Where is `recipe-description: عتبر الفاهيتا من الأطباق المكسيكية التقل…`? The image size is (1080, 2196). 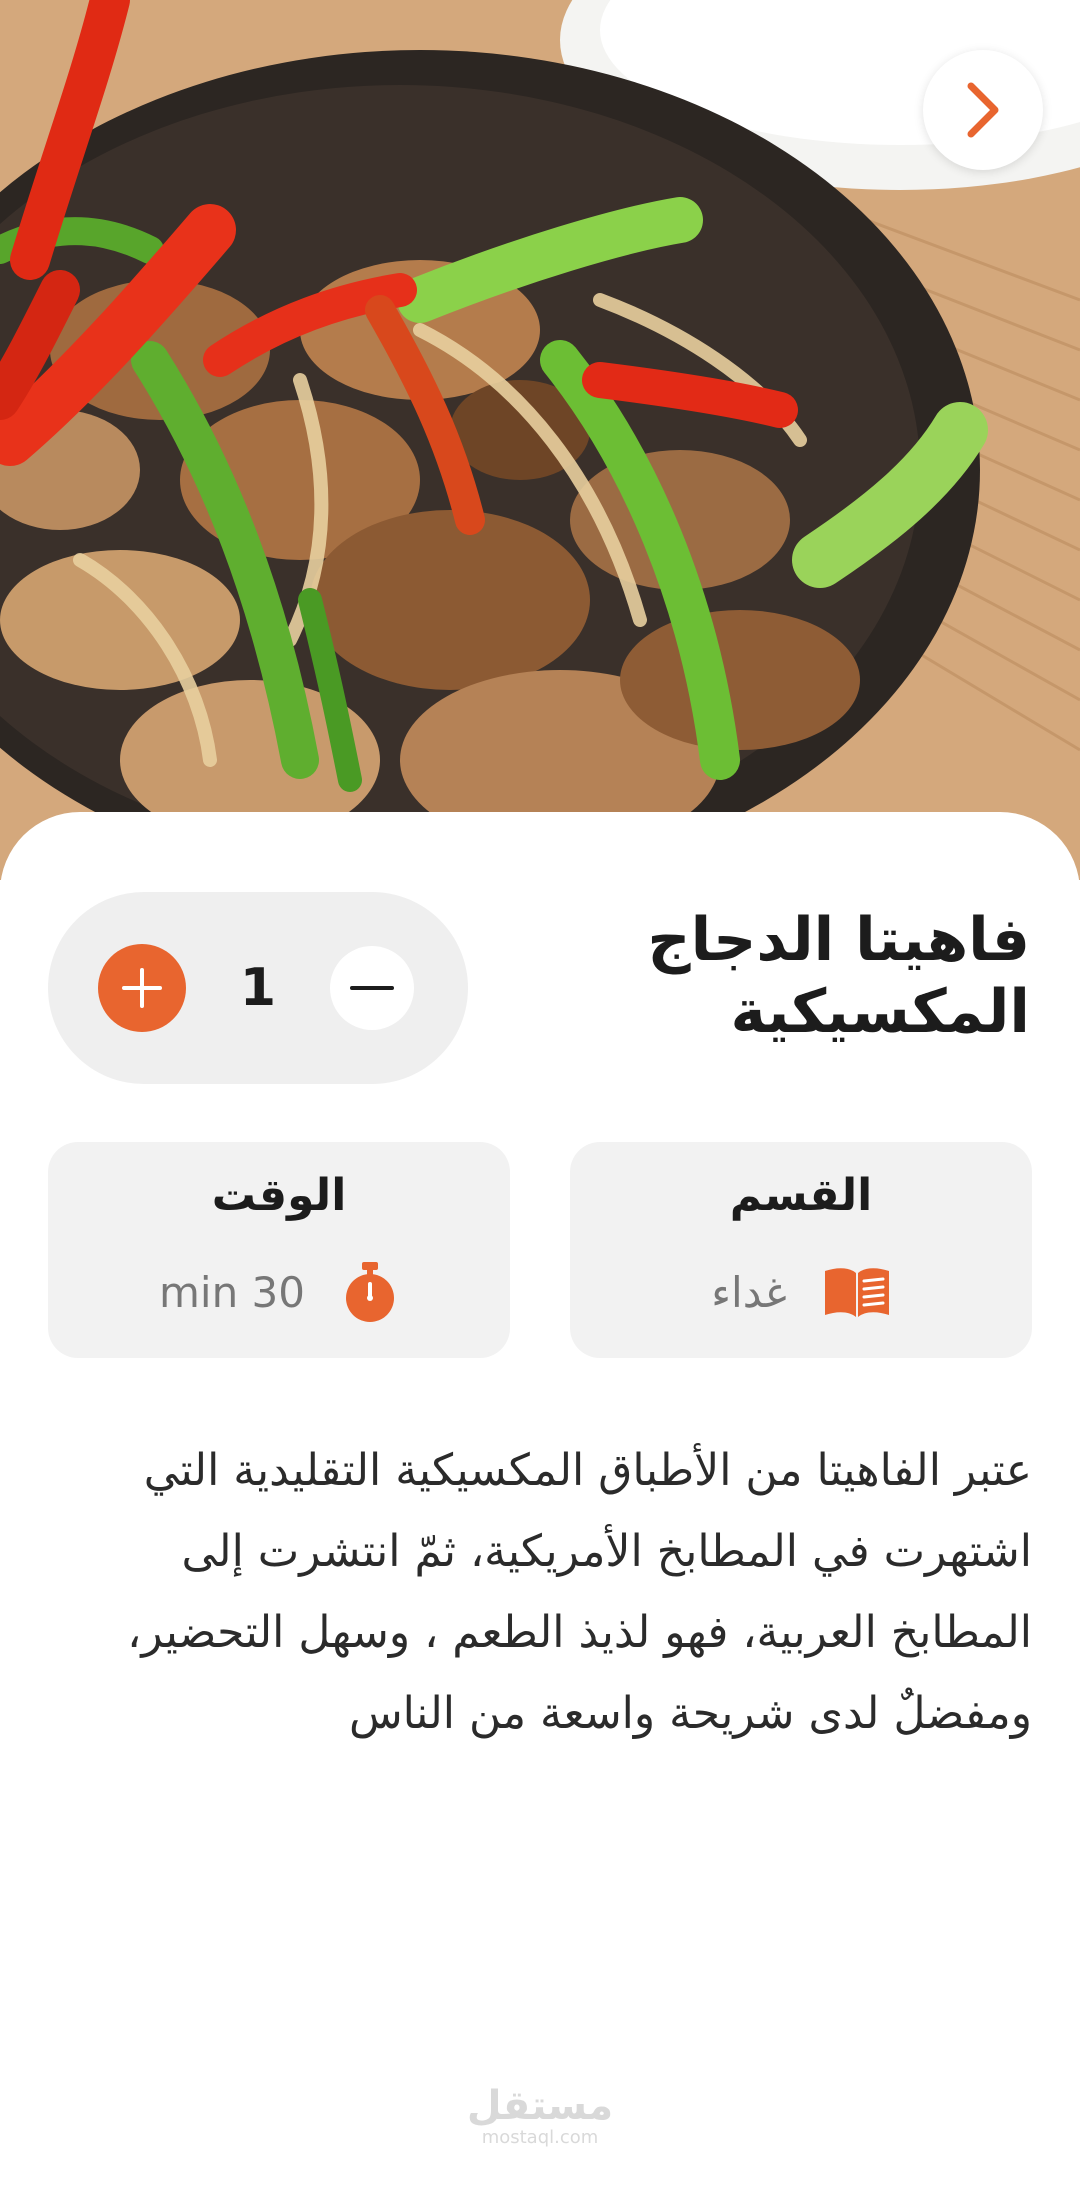 recipe-description: عتبر الفاهيتا من الأطباق المكسيكية التقل… is located at coordinates (579, 1592).